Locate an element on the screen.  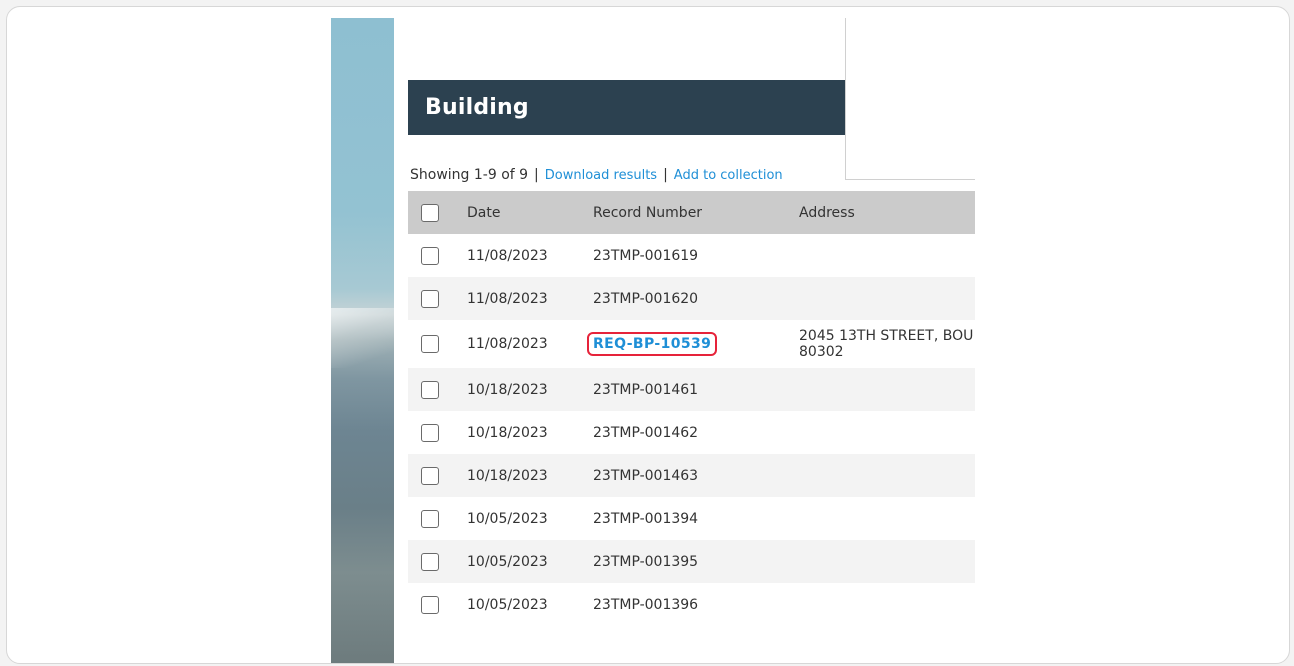
row-record-number: 23TMP-001394 is located at coordinates (696, 518).